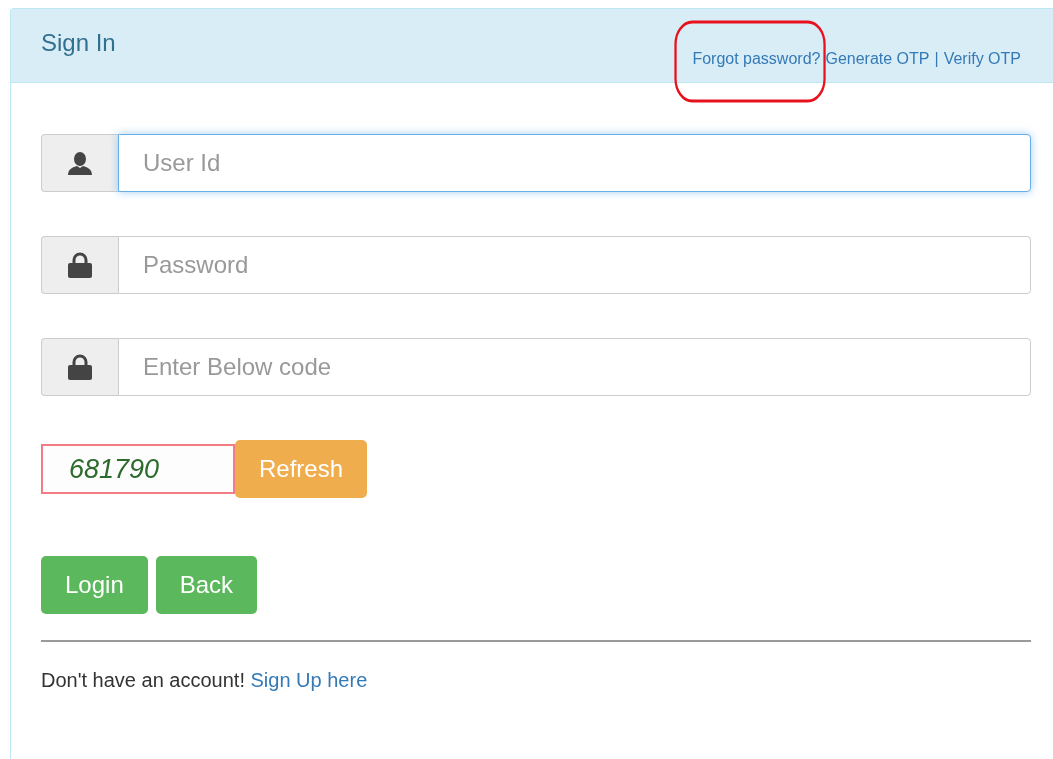  Describe the element at coordinates (301, 469) in the screenshot. I see `refresh-button: Refresh` at that location.